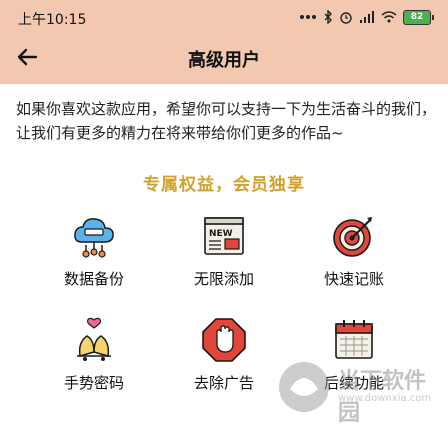  What do you see at coordinates (223, 279) in the screenshot?
I see `feature-label: 无限添加` at bounding box center [223, 279].